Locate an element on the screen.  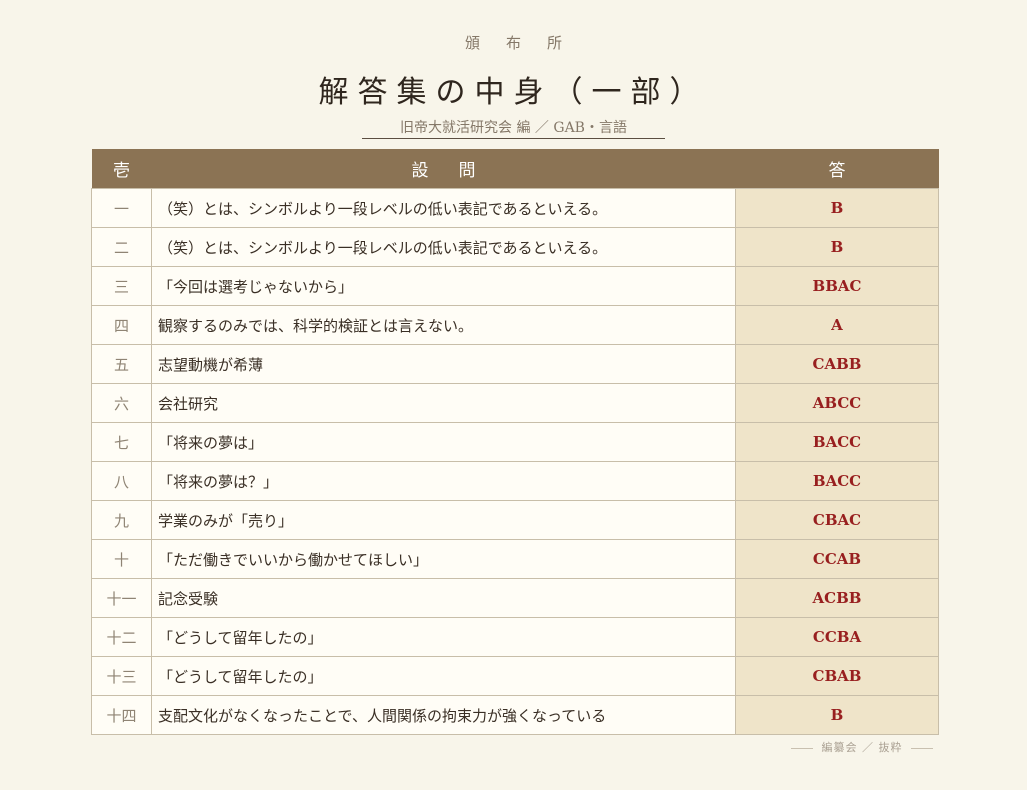
row-answer: CBAC is located at coordinates (837, 520).